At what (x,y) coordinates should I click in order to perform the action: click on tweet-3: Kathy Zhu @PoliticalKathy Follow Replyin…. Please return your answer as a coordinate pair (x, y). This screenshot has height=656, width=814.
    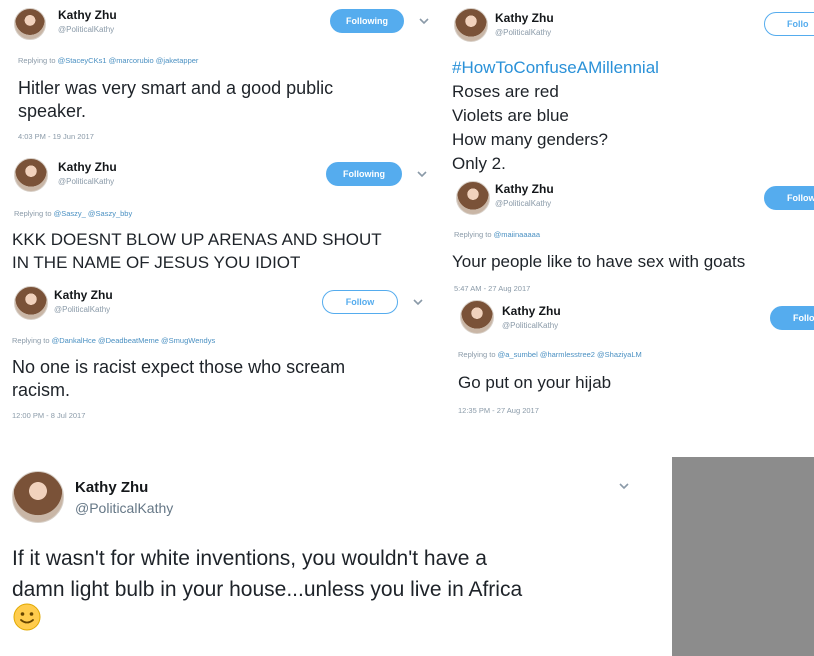
    Looking at the image, I should click on (220, 355).